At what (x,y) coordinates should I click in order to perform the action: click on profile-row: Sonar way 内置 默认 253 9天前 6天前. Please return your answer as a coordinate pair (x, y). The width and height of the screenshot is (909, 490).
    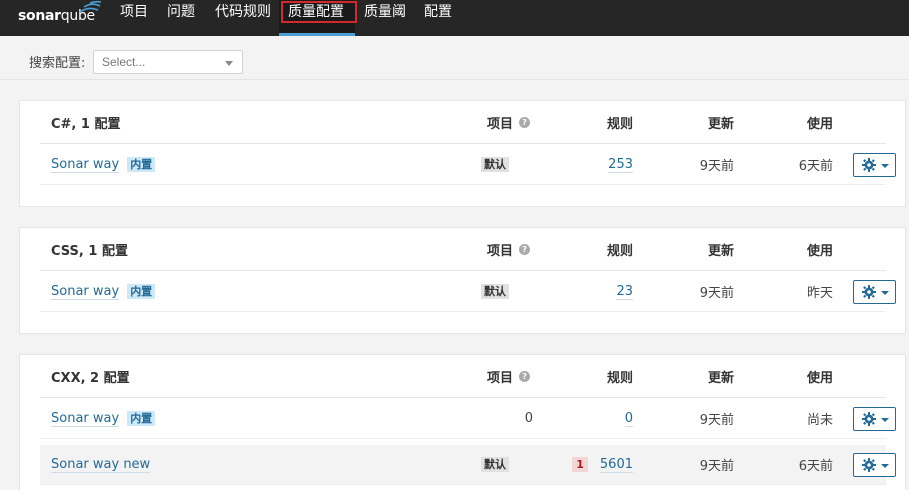
    Looking at the image, I should click on (468, 165).